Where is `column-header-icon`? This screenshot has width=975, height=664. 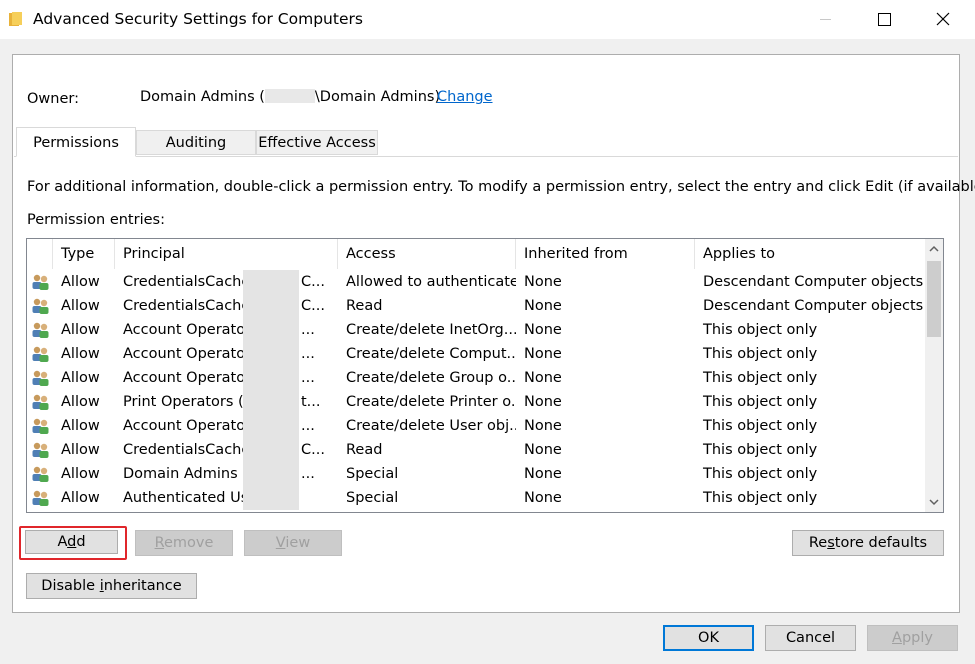
column-header-icon is located at coordinates (40, 254).